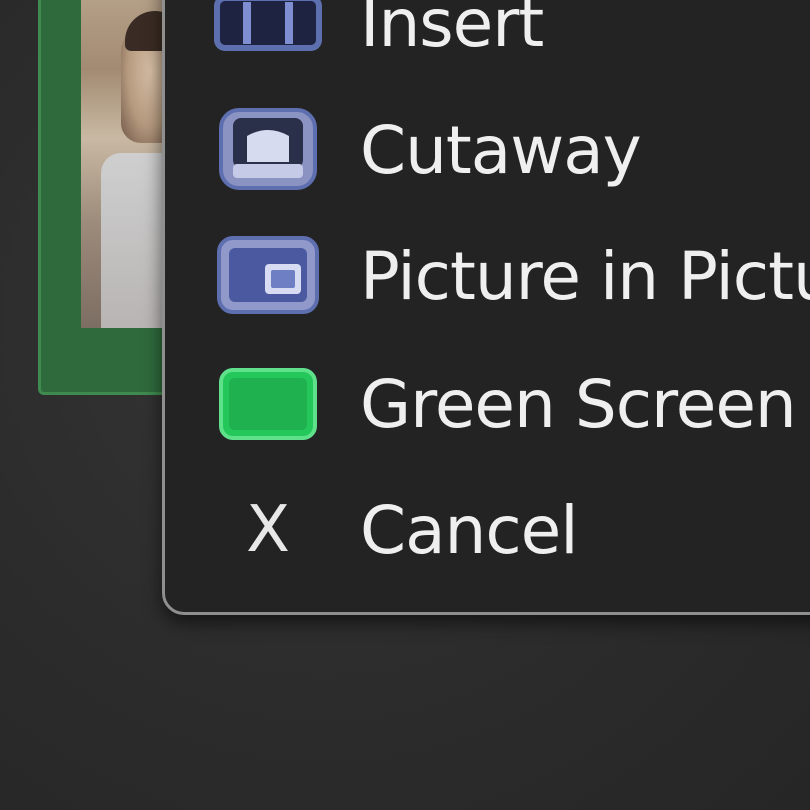 This screenshot has width=810, height=810. I want to click on menu-item-label: Cutaway, so click(501, 150).